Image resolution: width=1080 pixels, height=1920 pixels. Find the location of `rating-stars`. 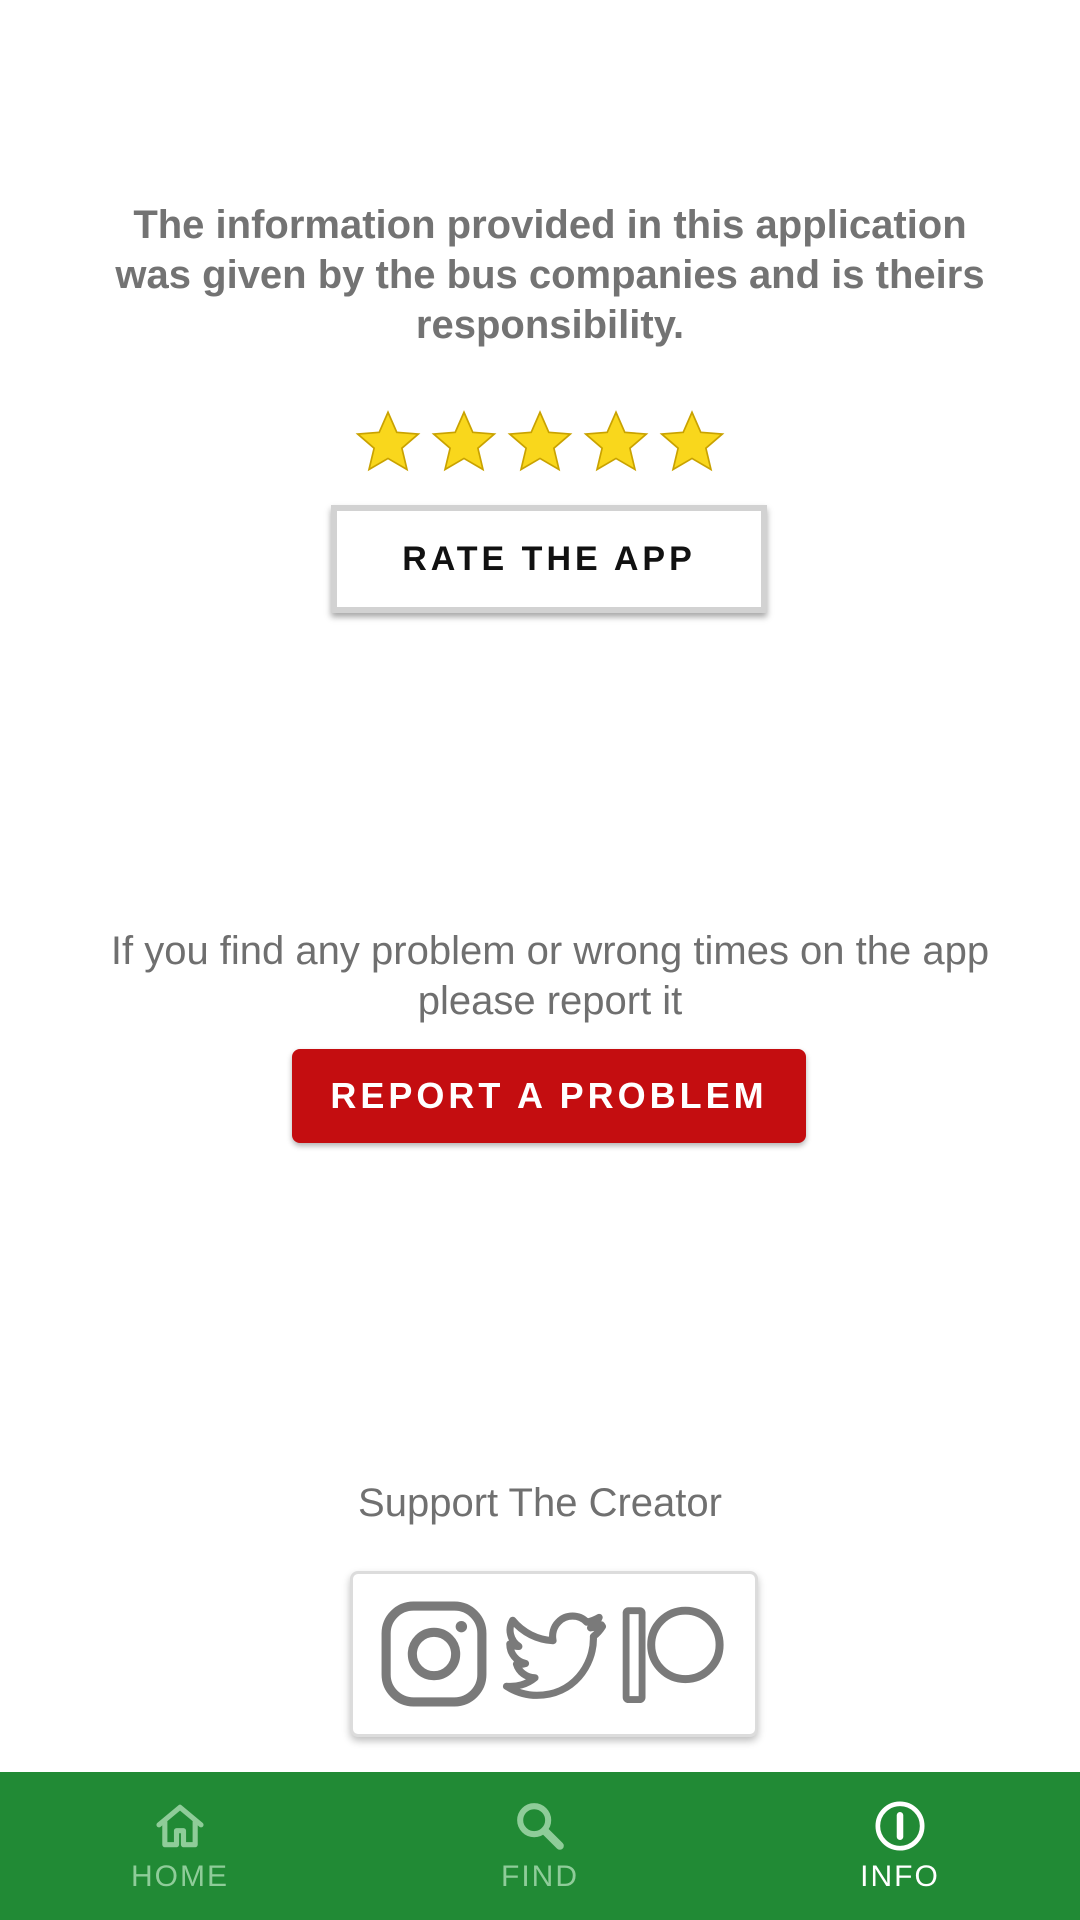

rating-stars is located at coordinates (540, 442).